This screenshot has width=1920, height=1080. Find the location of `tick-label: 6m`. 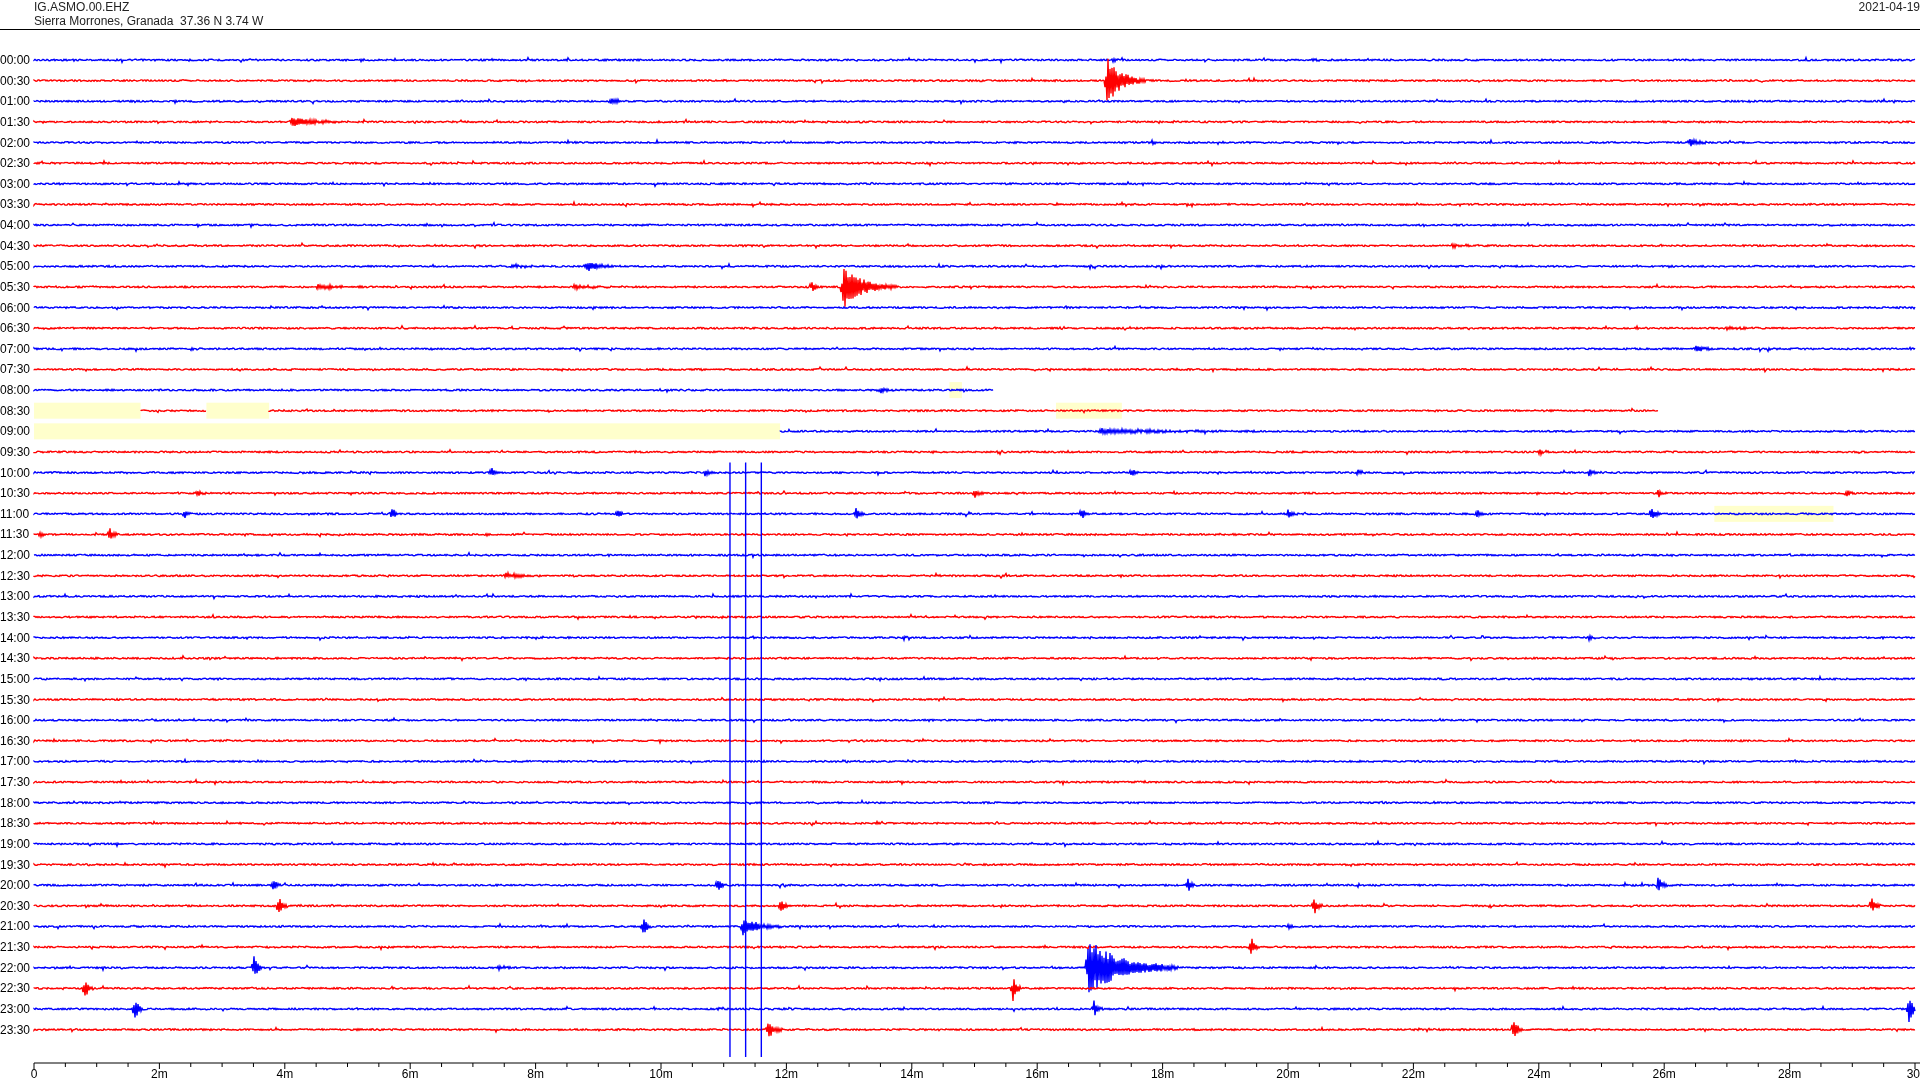

tick-label: 6m is located at coordinates (410, 1073).